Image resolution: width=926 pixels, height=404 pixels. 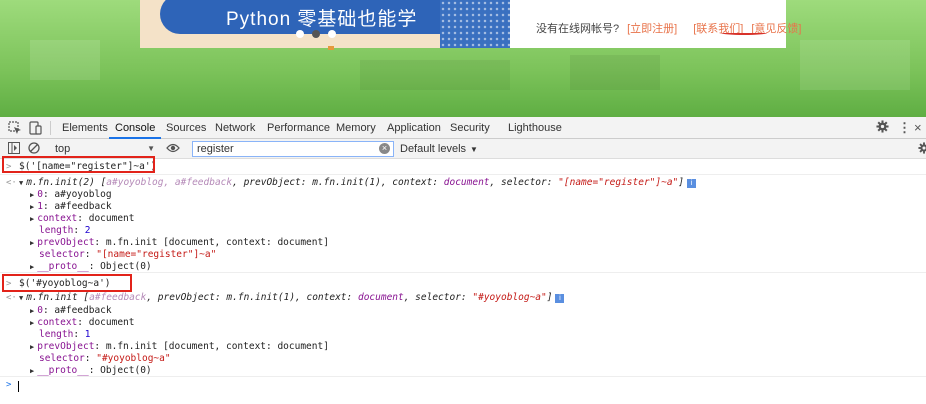 I want to click on tab-network: Network, so click(x=235, y=128).